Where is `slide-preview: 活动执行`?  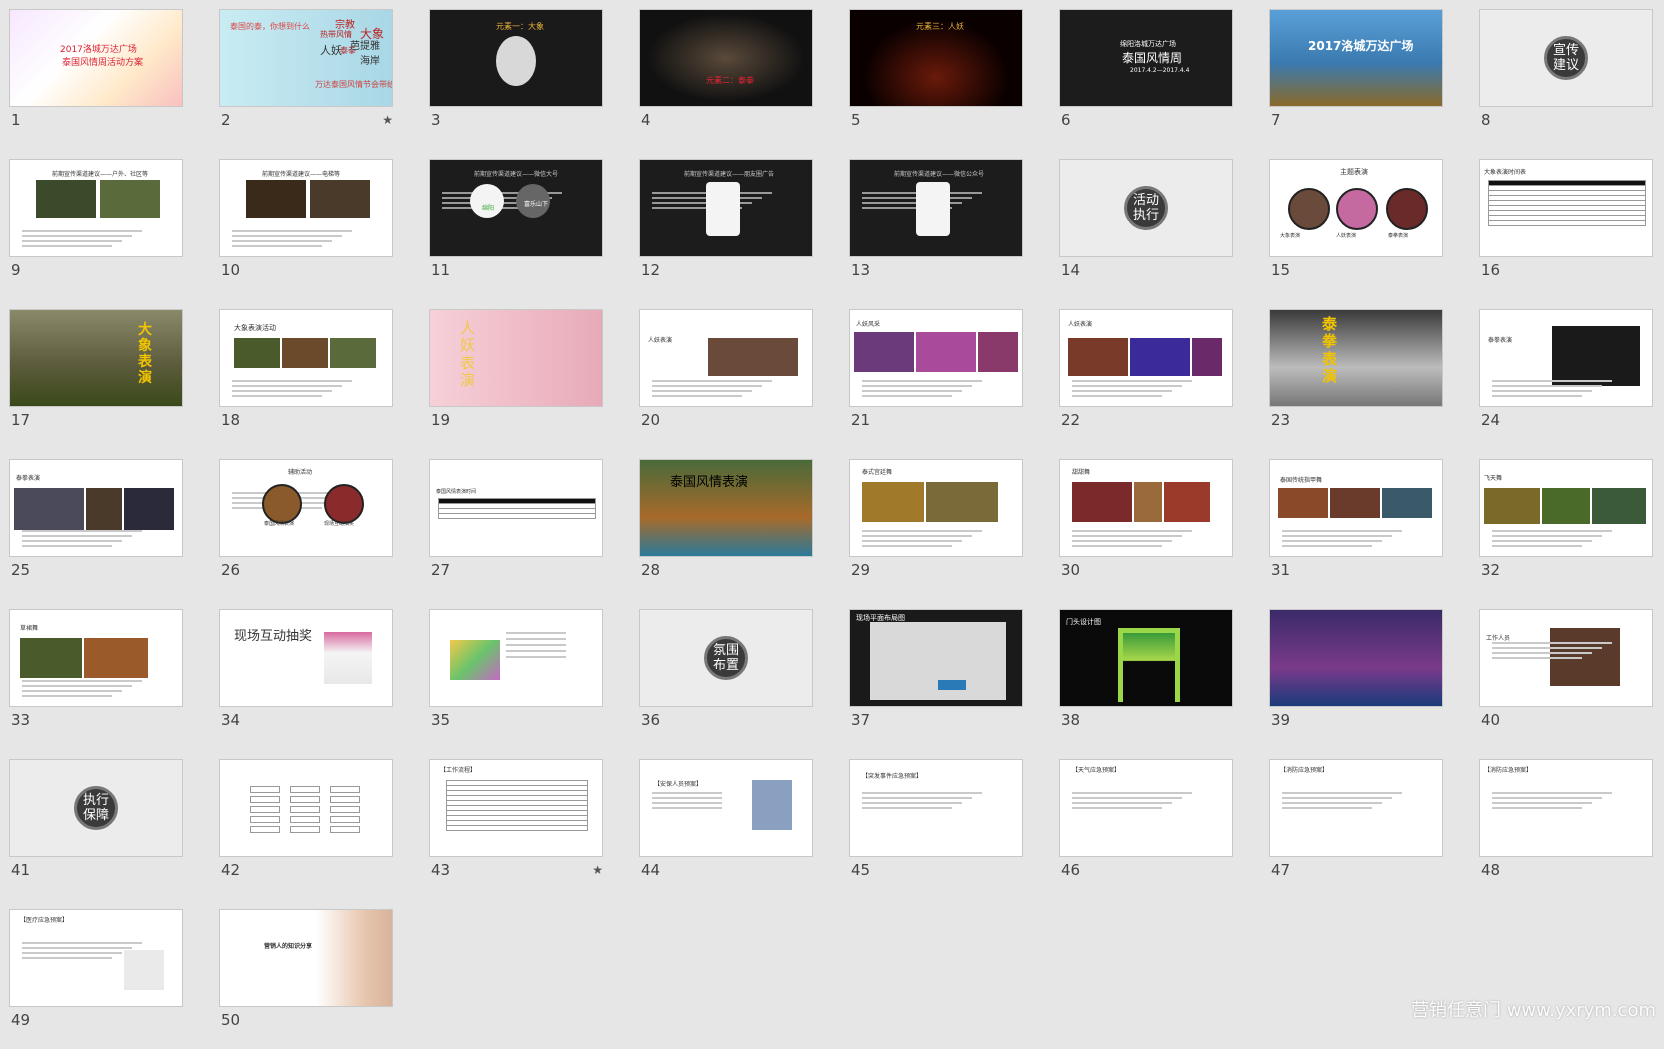 slide-preview: 活动执行 is located at coordinates (1146, 208).